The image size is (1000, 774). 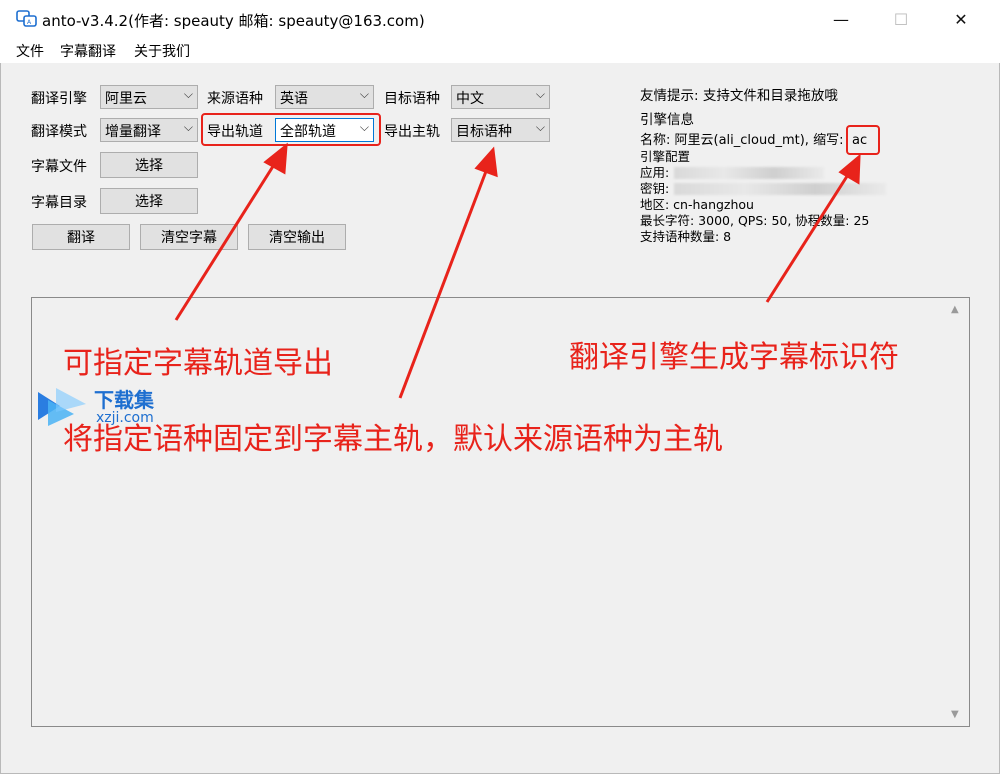 What do you see at coordinates (484, 132) in the screenshot?
I see `main-track-select-value: 目标语种` at bounding box center [484, 132].